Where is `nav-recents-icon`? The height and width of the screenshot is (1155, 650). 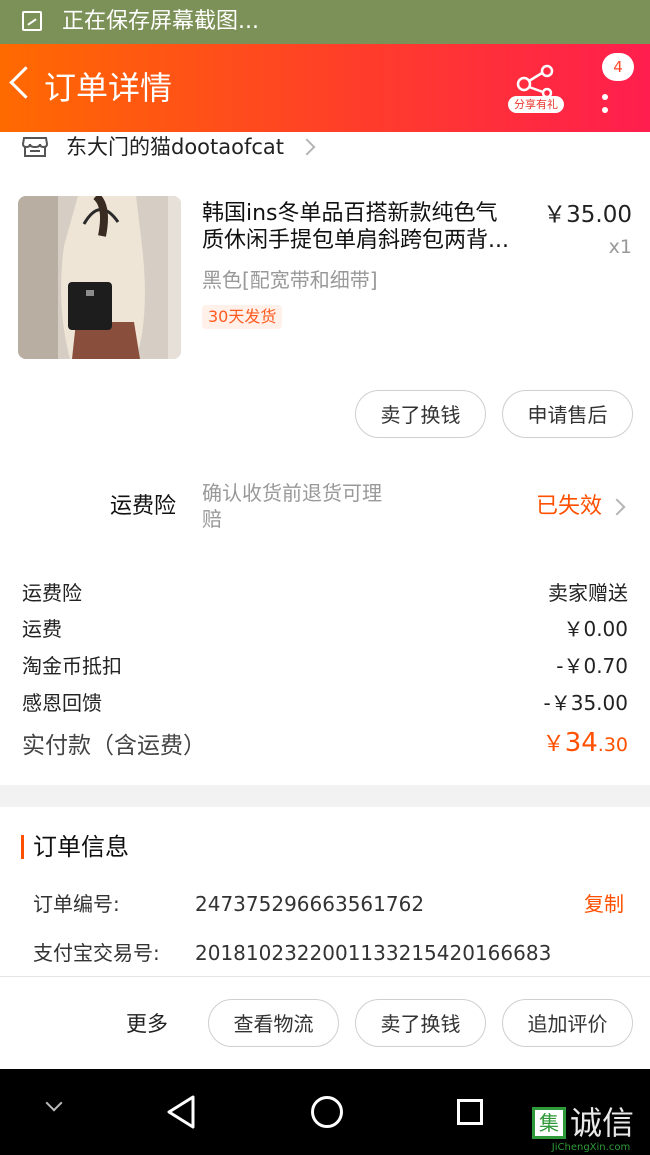 nav-recents-icon is located at coordinates (470, 1112).